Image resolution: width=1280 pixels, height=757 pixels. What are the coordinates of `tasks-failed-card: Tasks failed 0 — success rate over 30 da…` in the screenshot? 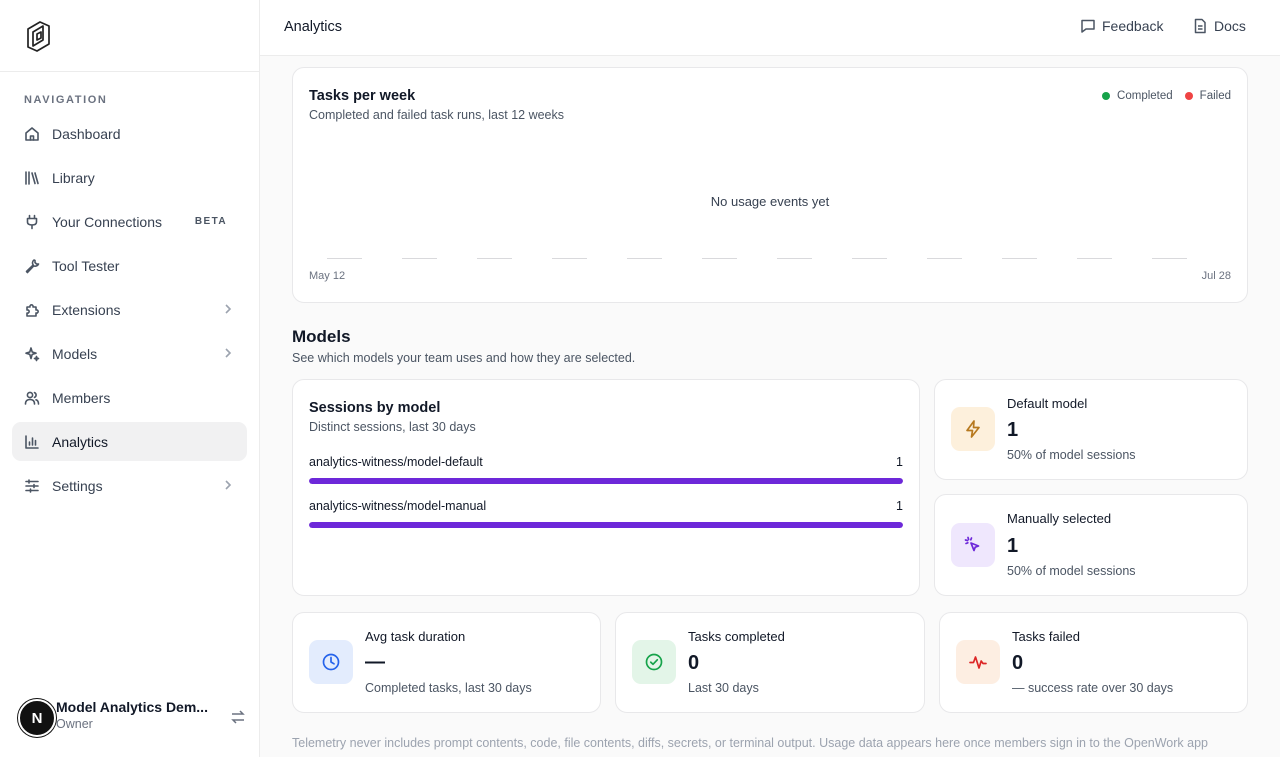 It's located at (1093, 662).